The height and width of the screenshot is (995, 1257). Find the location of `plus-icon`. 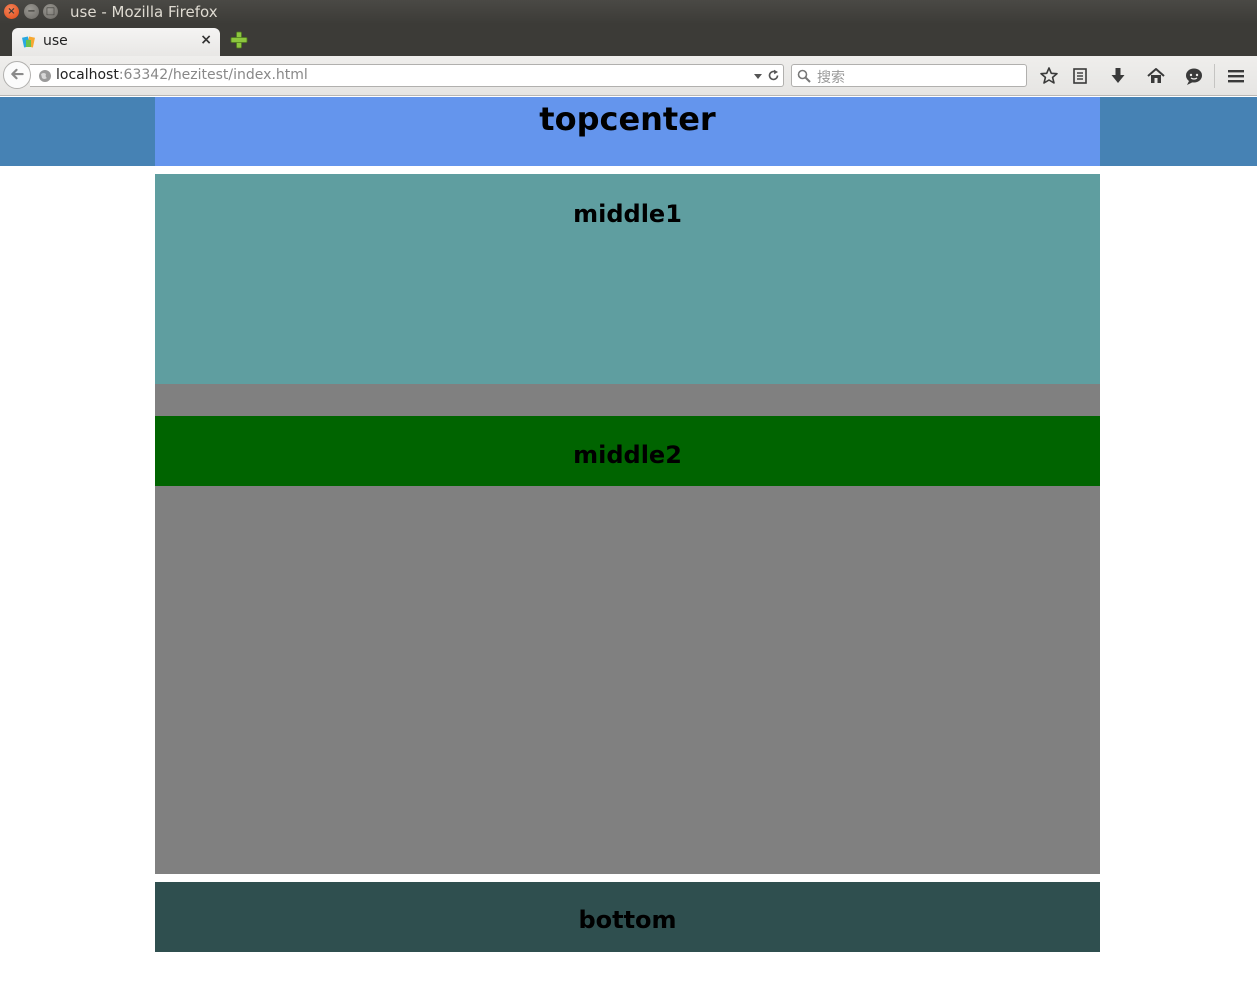

plus-icon is located at coordinates (239, 40).